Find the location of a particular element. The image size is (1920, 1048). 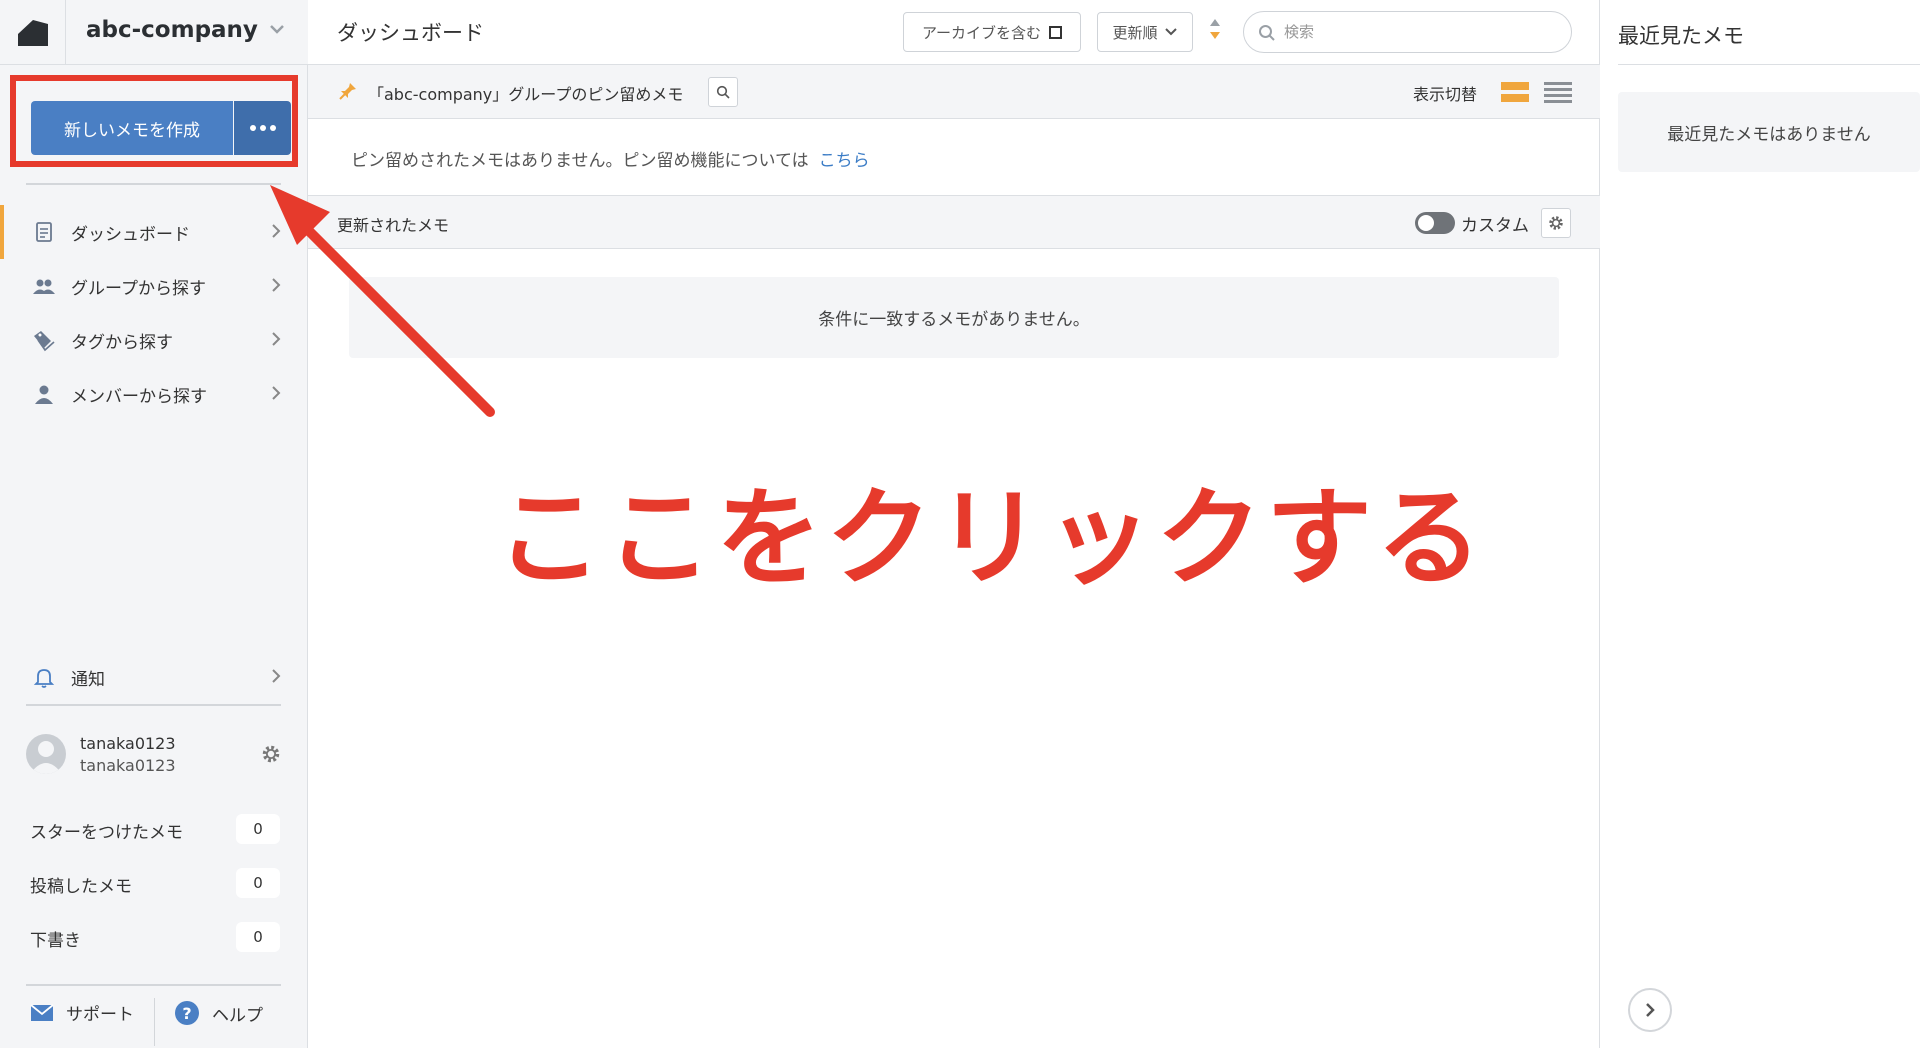

tag-icon is located at coordinates (44, 341).